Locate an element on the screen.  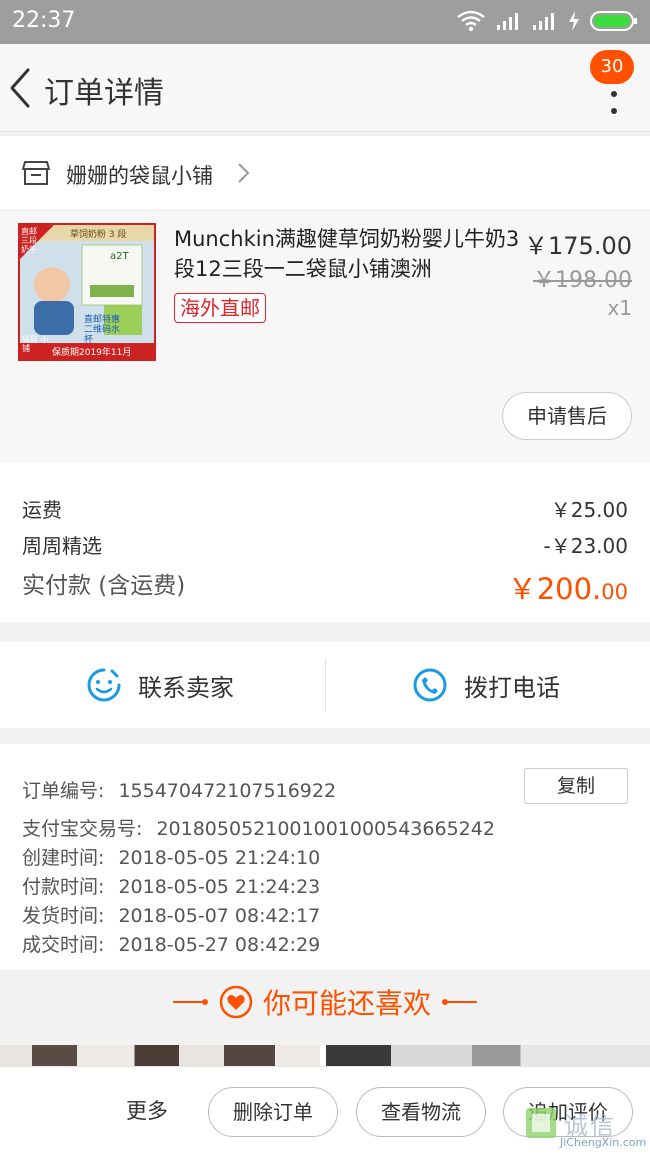
contact-section: 联系卖家 拨打电话 is located at coordinates (325, 685).